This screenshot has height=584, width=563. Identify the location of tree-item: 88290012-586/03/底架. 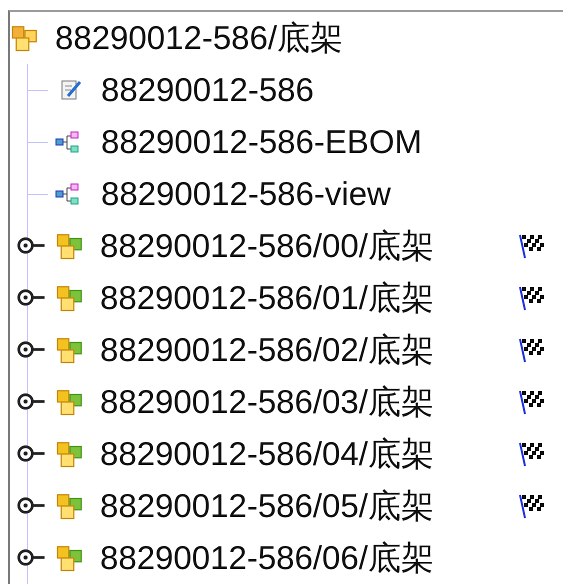
(286, 402).